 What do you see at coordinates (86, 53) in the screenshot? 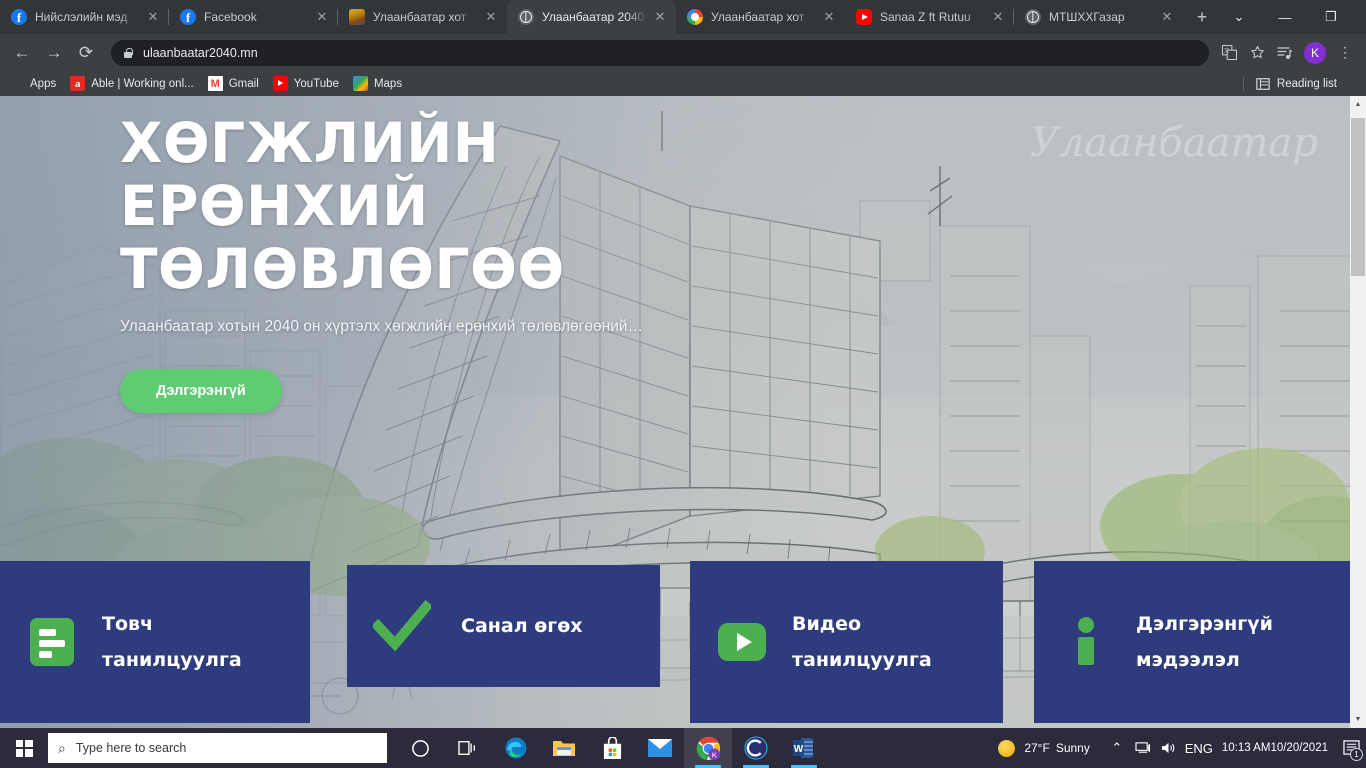
I see `reload-icon: ⟳` at bounding box center [86, 53].